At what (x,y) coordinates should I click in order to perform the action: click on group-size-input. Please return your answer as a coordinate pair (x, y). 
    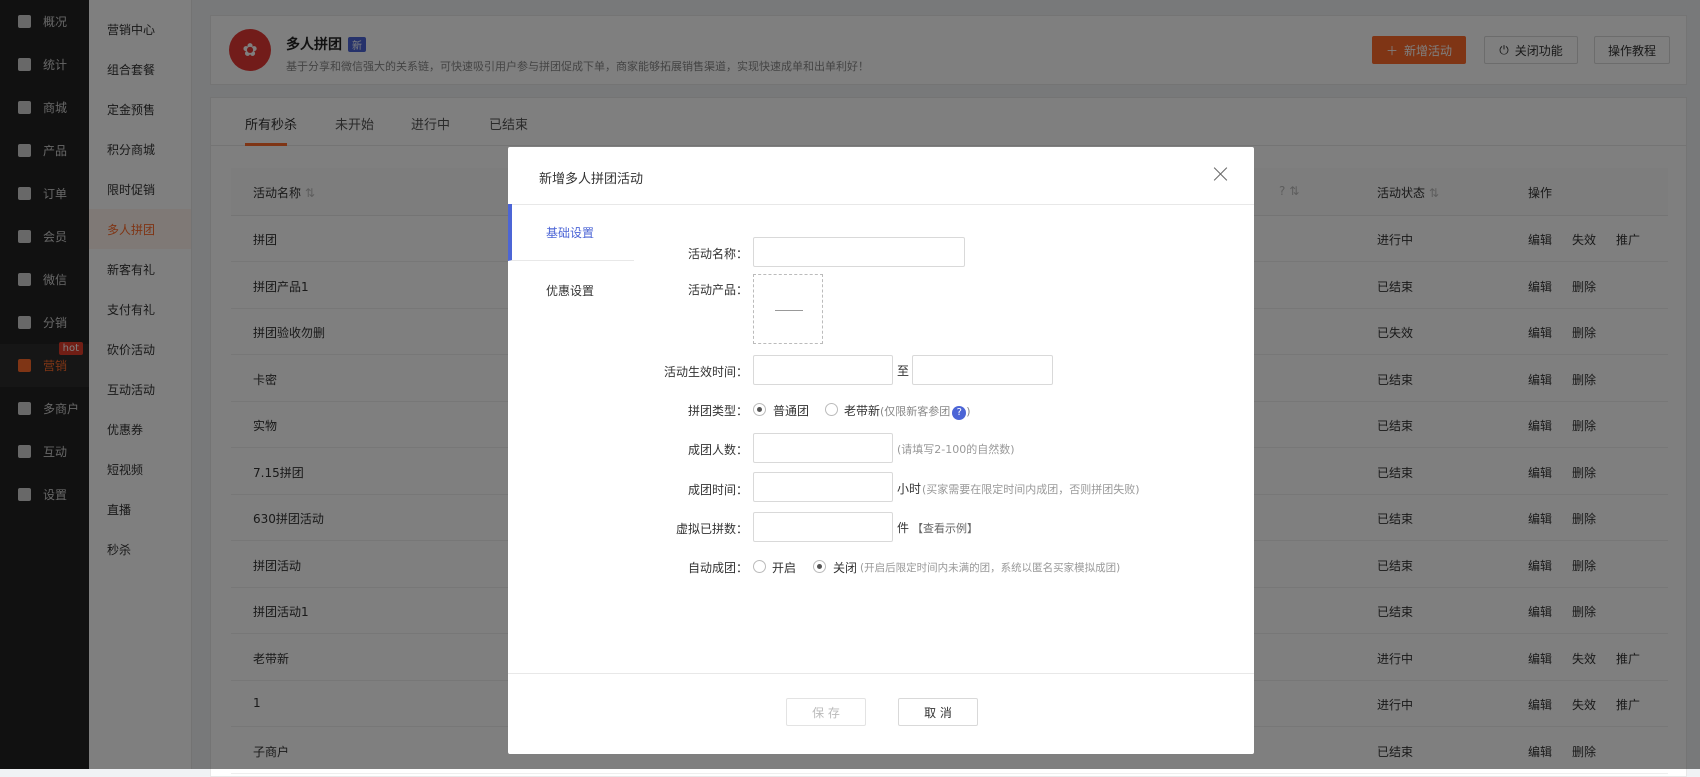
    Looking at the image, I should click on (823, 448).